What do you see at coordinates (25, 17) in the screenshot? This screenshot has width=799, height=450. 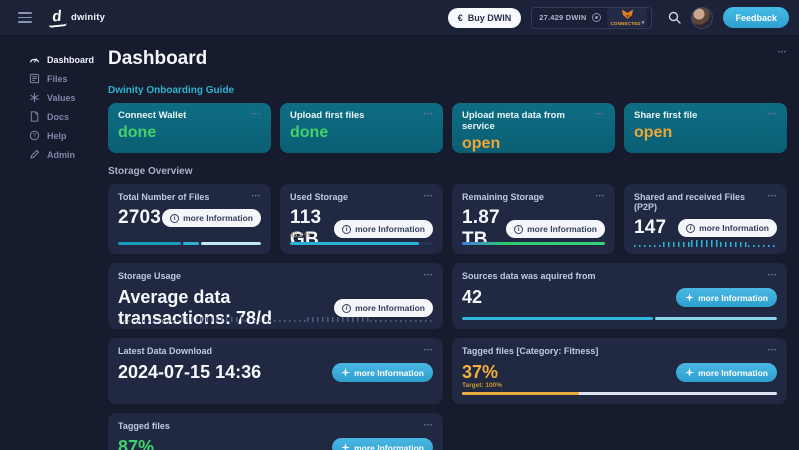 I see `menu-icon` at bounding box center [25, 17].